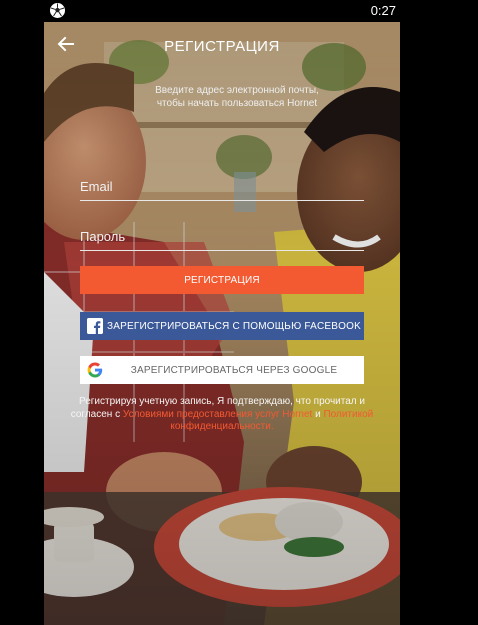 This screenshot has height=625, width=478. I want to click on email-field, so click(222, 187).